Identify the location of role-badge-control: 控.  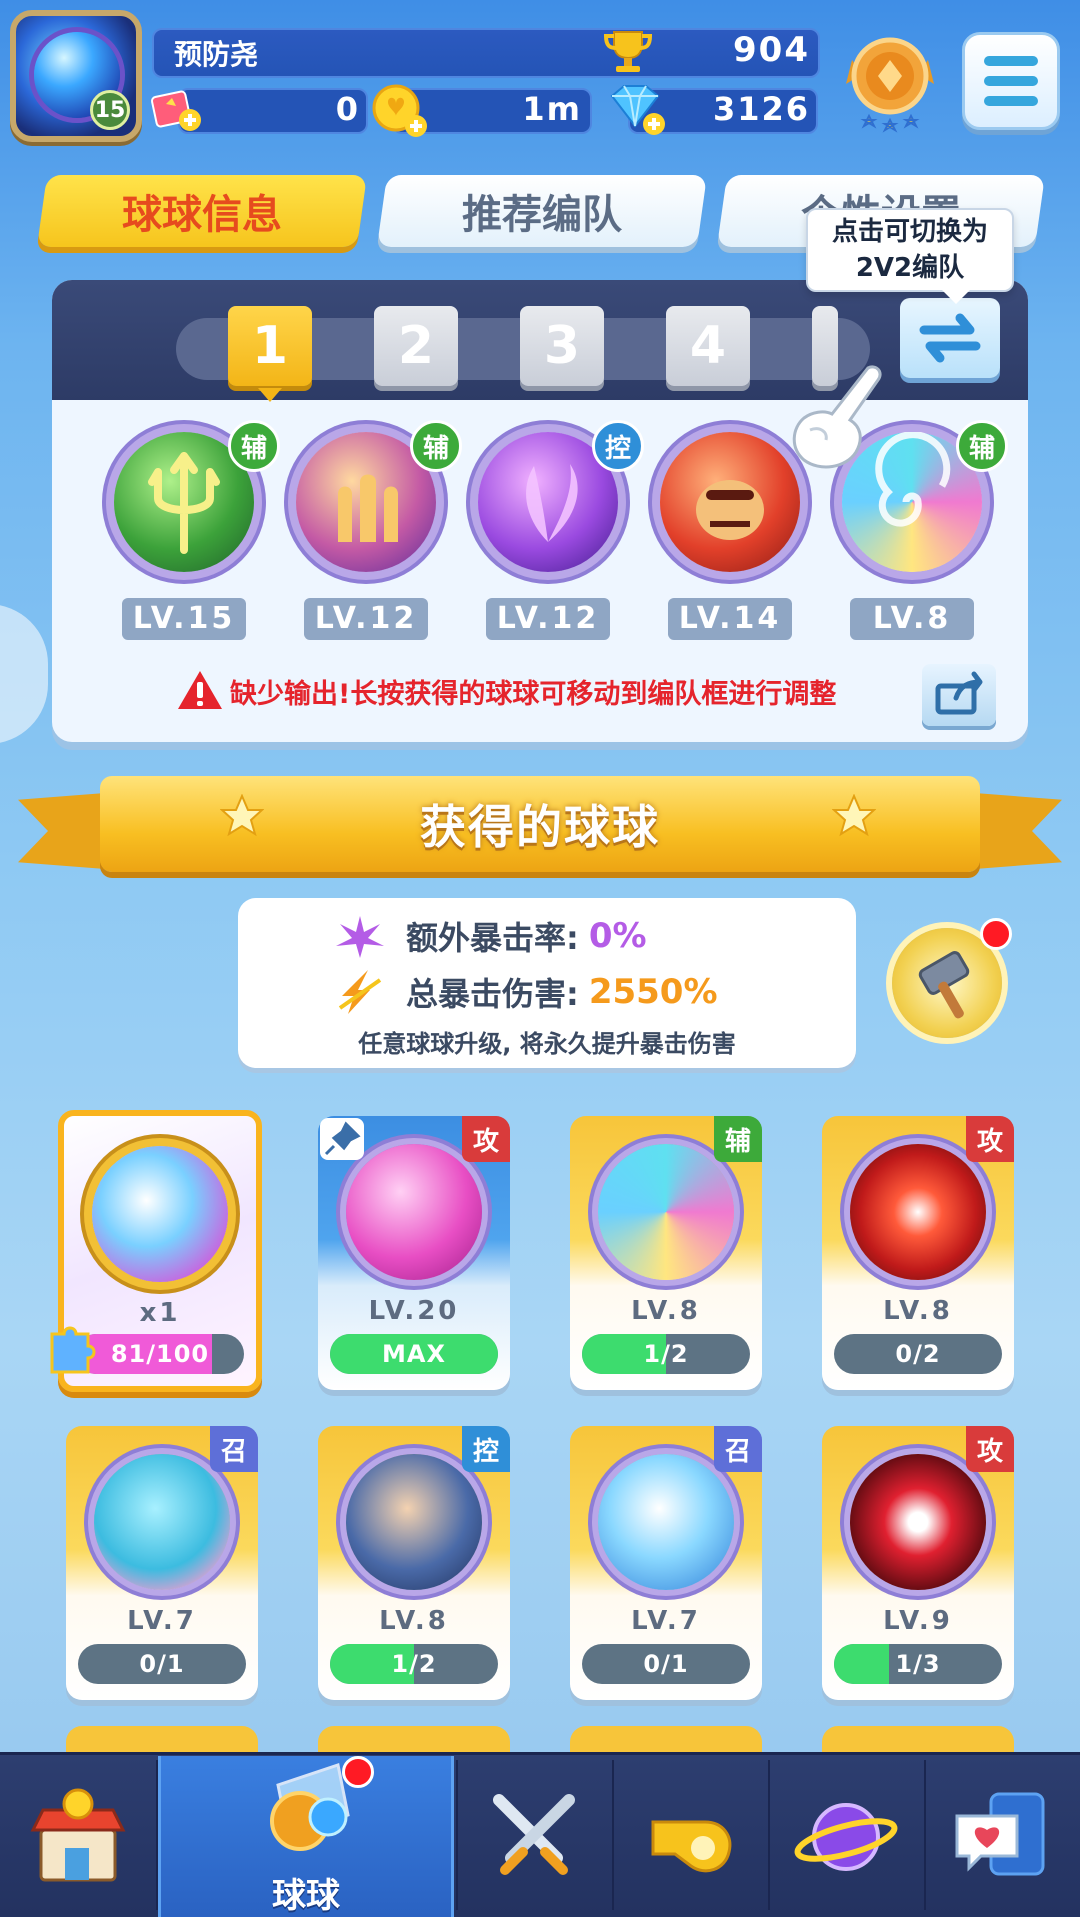
(618, 446).